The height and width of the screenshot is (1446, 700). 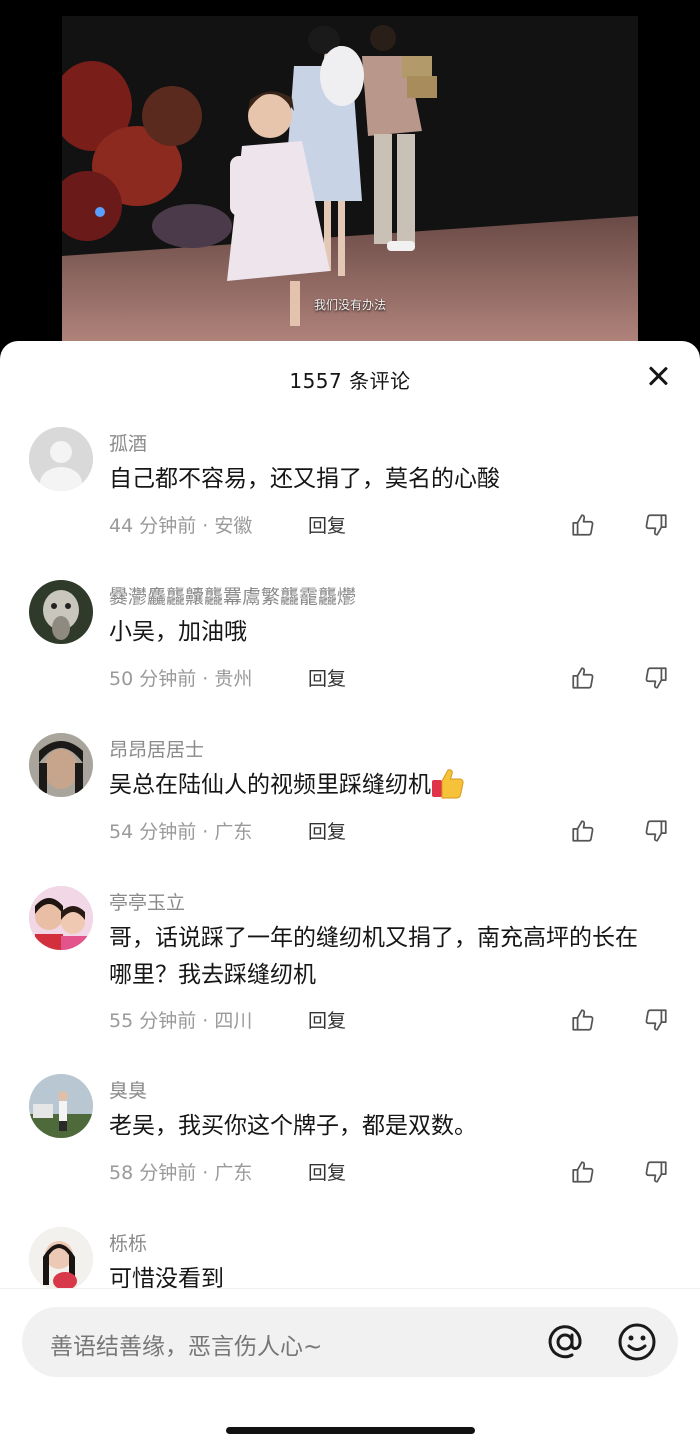 I want to click on thumbs-up-emoji, so click(x=448, y=783).